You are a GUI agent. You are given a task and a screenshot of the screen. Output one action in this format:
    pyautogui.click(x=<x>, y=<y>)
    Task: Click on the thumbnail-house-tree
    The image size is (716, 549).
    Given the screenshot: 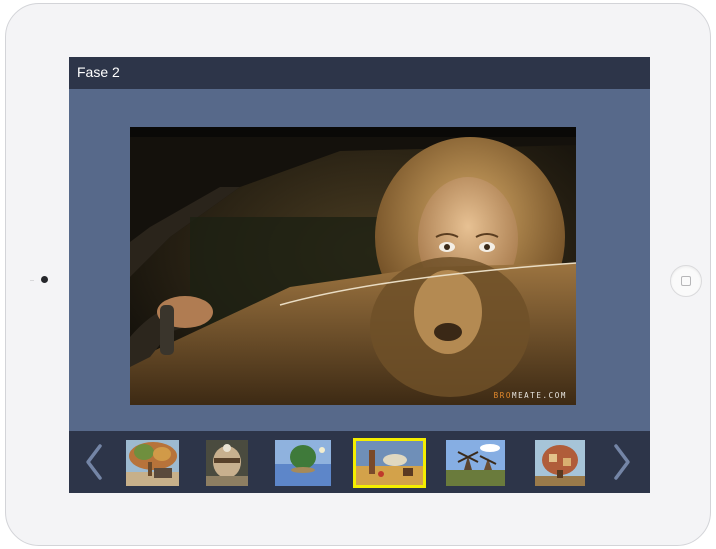 What is the action you would take?
    pyautogui.click(x=560, y=463)
    